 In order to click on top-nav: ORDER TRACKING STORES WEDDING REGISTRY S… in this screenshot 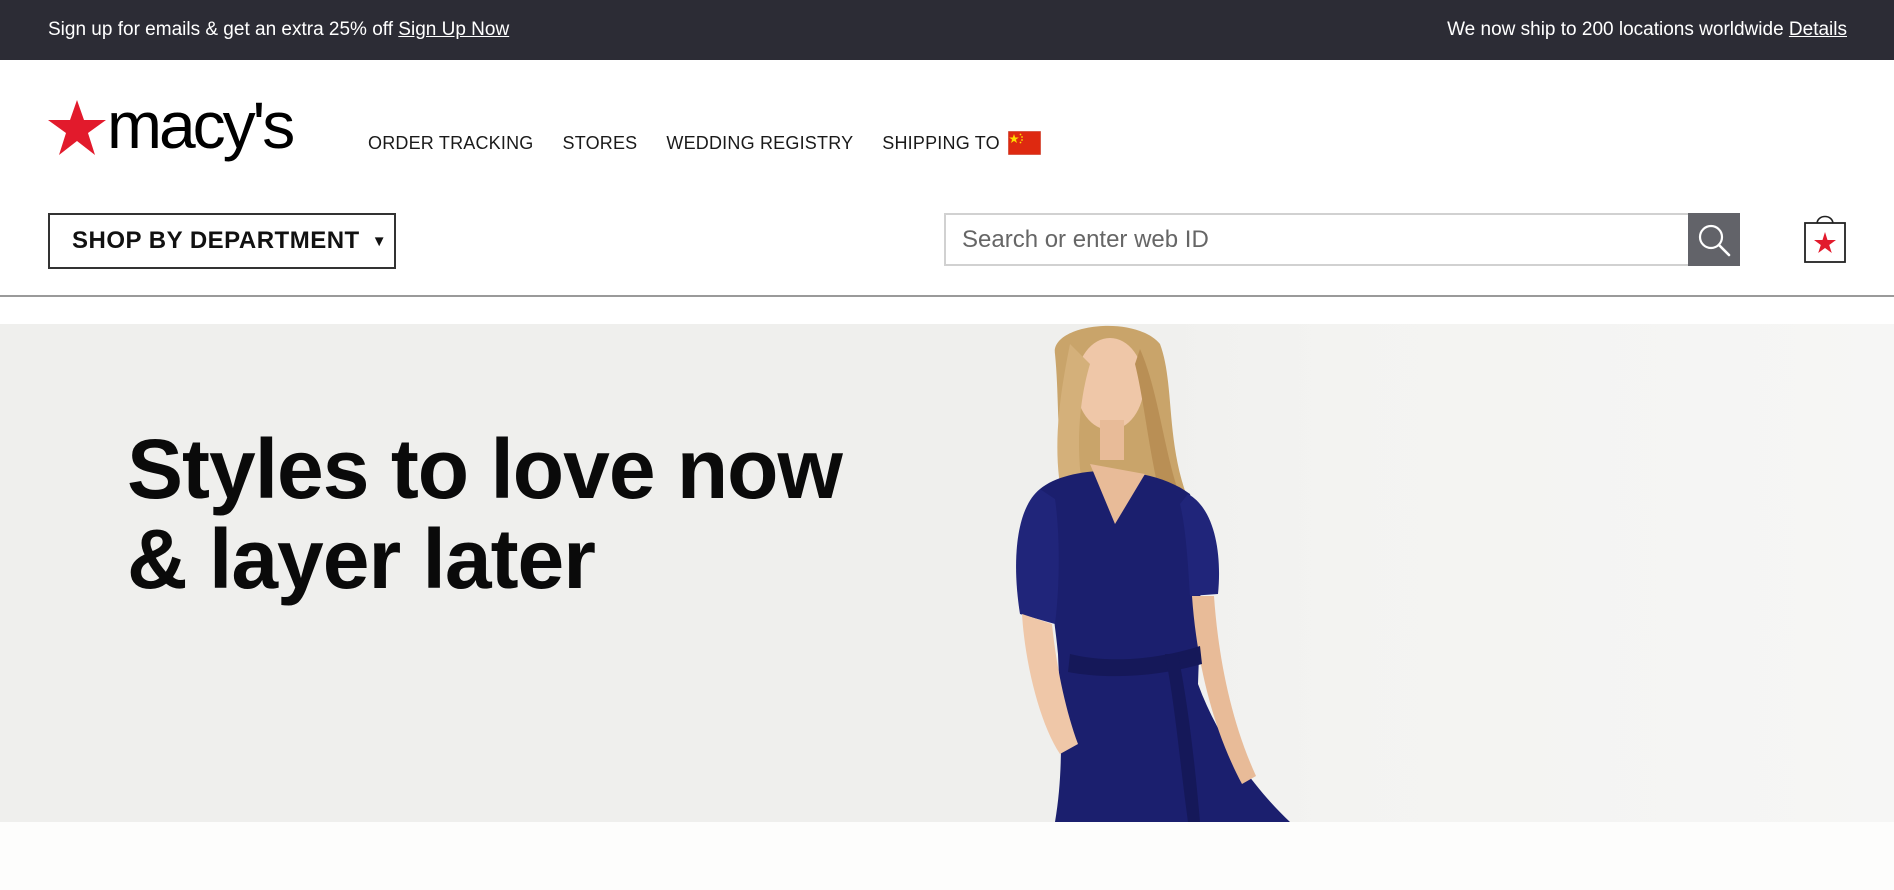, I will do `click(719, 143)`.